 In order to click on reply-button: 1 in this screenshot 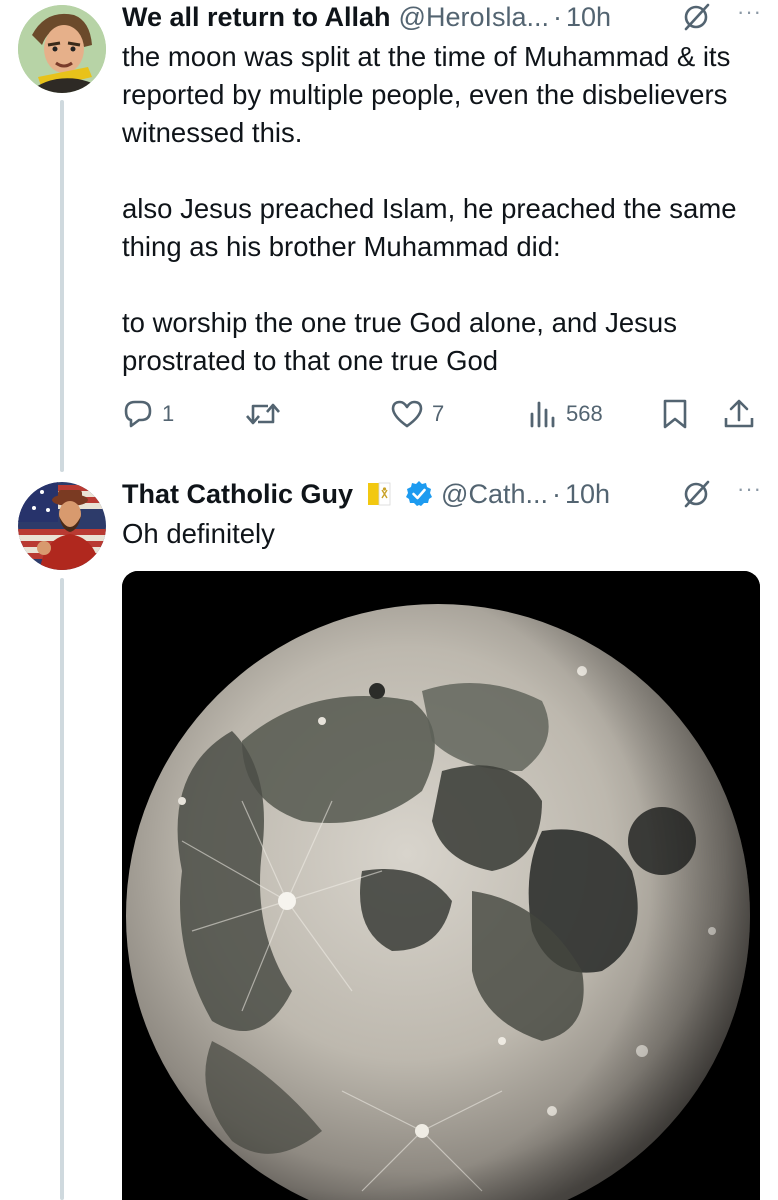, I will do `click(148, 414)`.